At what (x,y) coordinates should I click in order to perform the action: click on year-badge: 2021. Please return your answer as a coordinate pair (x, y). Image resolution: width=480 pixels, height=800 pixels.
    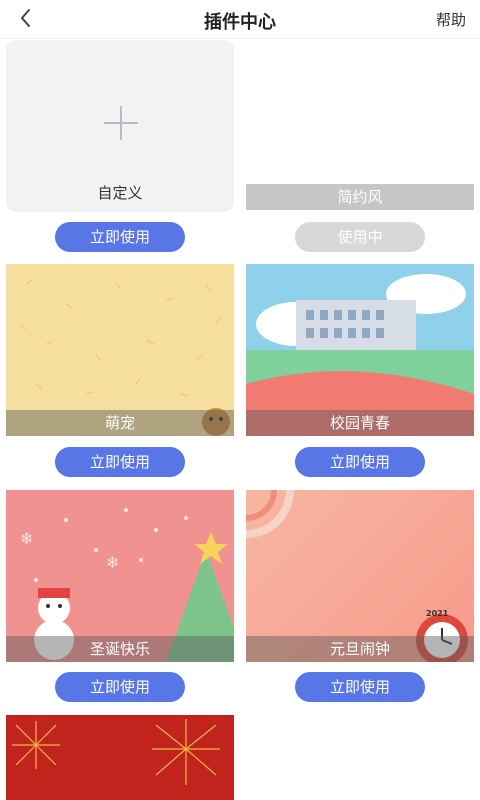
    Looking at the image, I should click on (437, 613).